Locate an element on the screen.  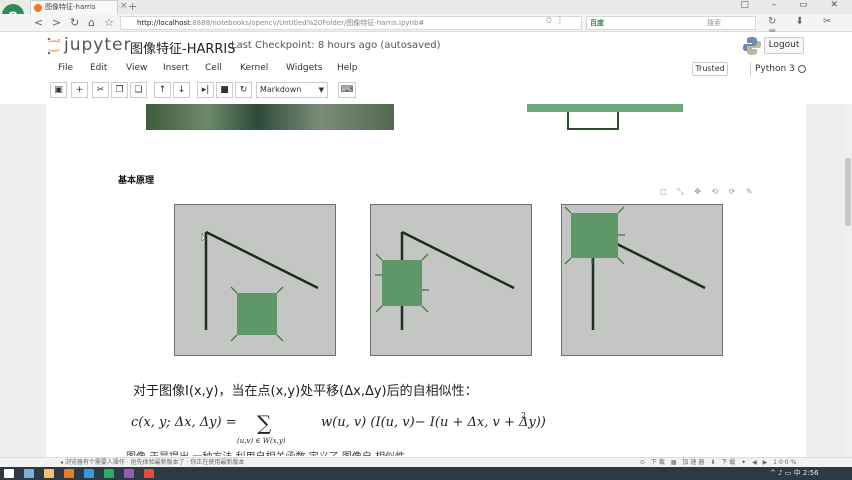
notebook-title: 图像特征-HARRIS is located at coordinates (183, 47).